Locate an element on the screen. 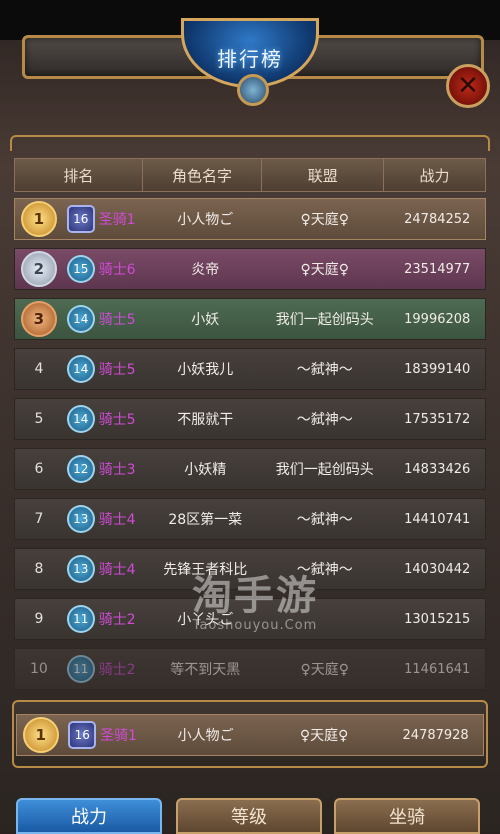 This screenshot has width=500, height=834. player-name: 炎帝 is located at coordinates (205, 270).